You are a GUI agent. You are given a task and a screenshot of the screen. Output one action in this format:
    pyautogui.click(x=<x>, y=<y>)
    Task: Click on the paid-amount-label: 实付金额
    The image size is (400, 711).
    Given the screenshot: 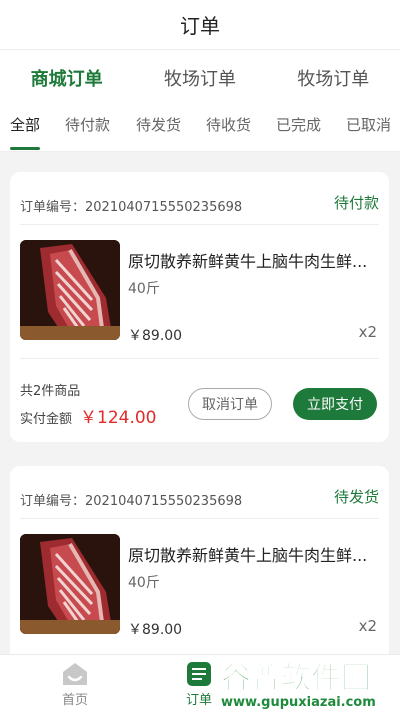 What is the action you would take?
    pyautogui.click(x=46, y=419)
    